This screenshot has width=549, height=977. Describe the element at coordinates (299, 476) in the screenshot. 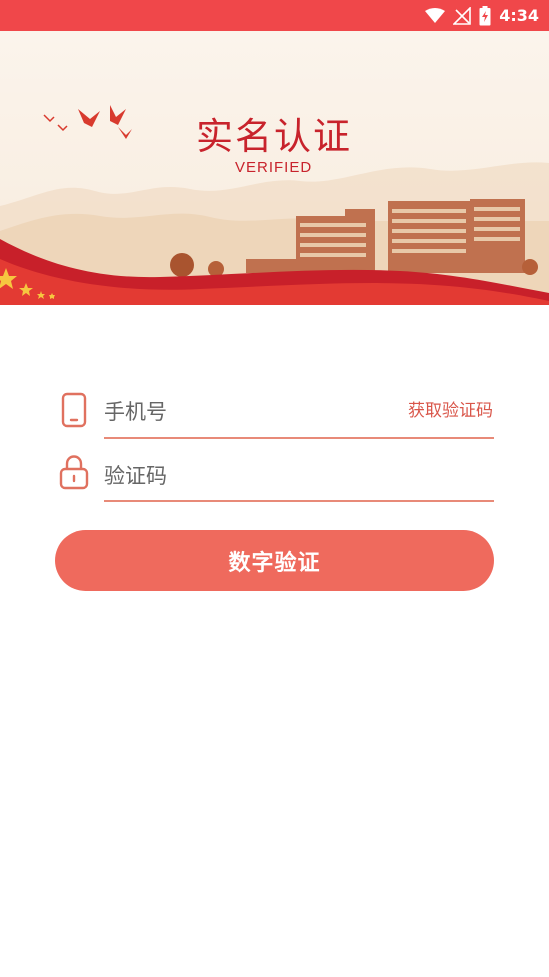

I see `code-input` at that location.